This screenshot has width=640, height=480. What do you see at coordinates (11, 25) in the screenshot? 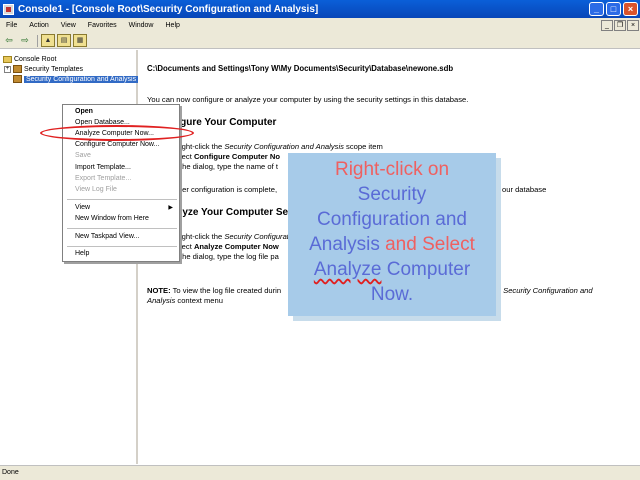
I see `menu-file: File` at bounding box center [11, 25].